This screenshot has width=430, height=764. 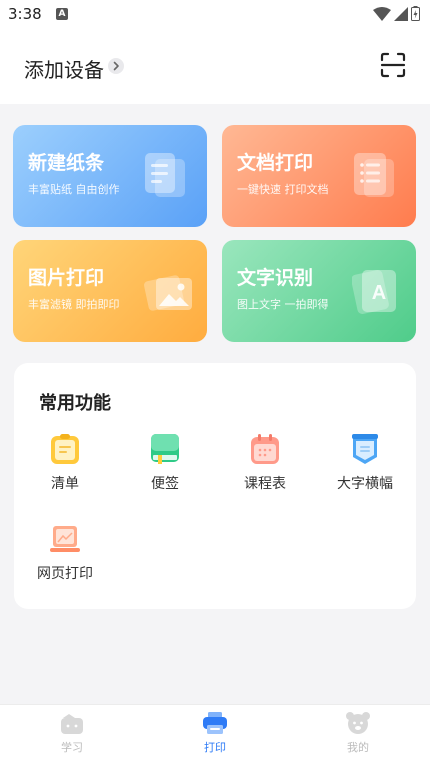 I want to click on tab-label: 学习, so click(x=72, y=747).